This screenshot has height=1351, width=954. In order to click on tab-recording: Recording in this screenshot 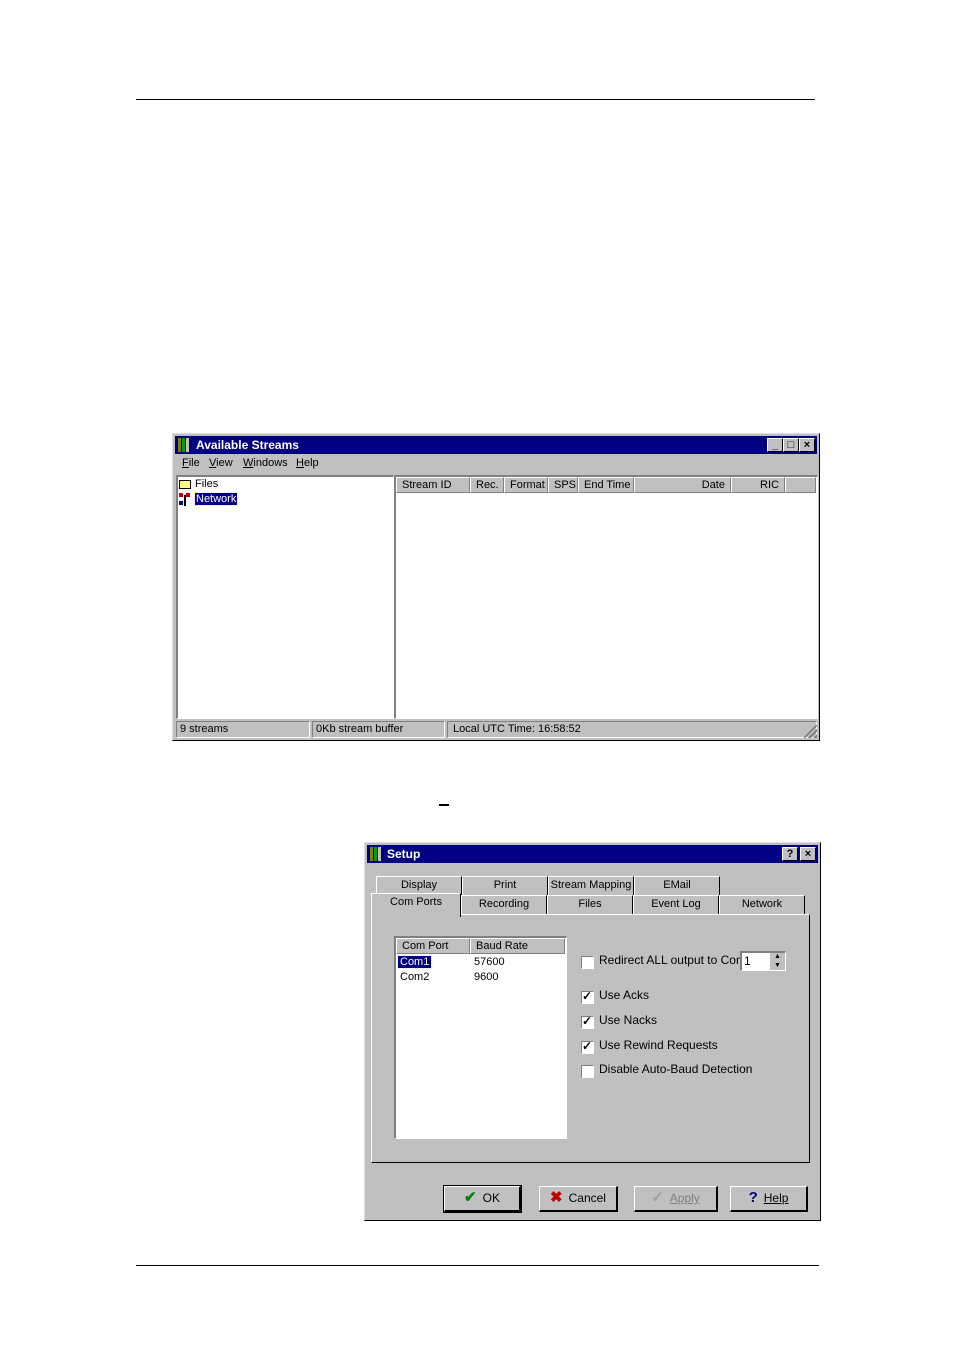, I will do `click(504, 904)`.